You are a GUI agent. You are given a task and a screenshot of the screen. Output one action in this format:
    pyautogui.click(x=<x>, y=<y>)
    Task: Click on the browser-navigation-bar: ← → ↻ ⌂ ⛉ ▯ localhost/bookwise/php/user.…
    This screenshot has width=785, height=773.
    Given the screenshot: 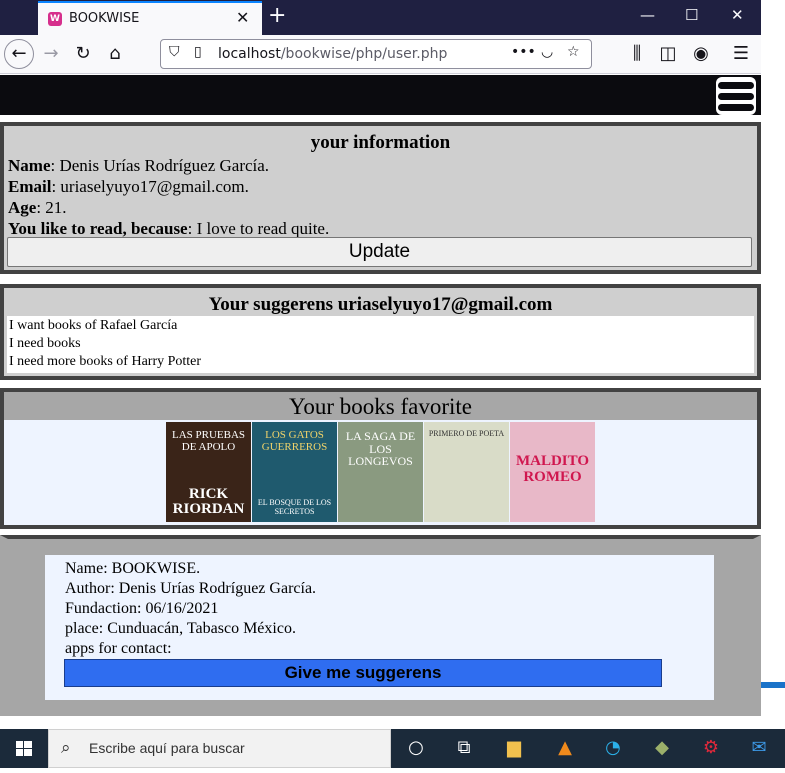 What is the action you would take?
    pyautogui.click(x=380, y=54)
    